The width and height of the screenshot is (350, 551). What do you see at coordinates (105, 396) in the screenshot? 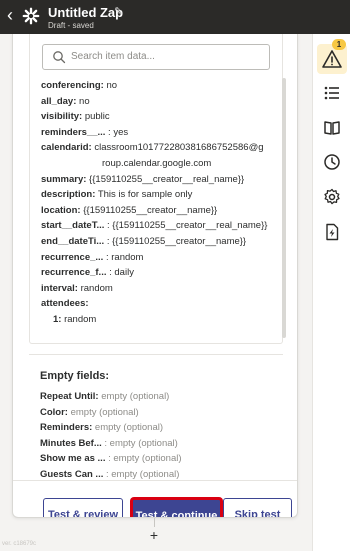
I see `empty-field-row: Repeat Until: empty (optional)` at bounding box center [105, 396].